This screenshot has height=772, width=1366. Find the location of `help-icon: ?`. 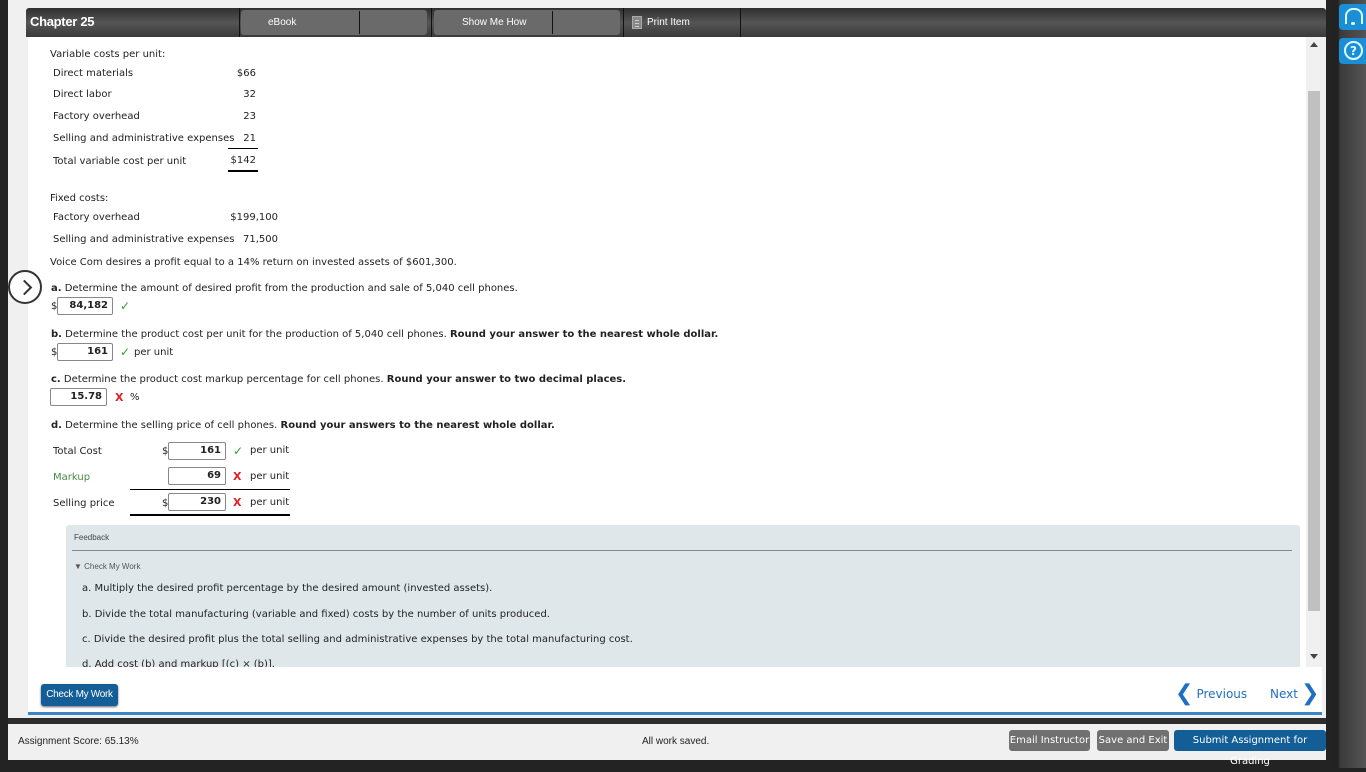

help-icon: ? is located at coordinates (1352, 51).